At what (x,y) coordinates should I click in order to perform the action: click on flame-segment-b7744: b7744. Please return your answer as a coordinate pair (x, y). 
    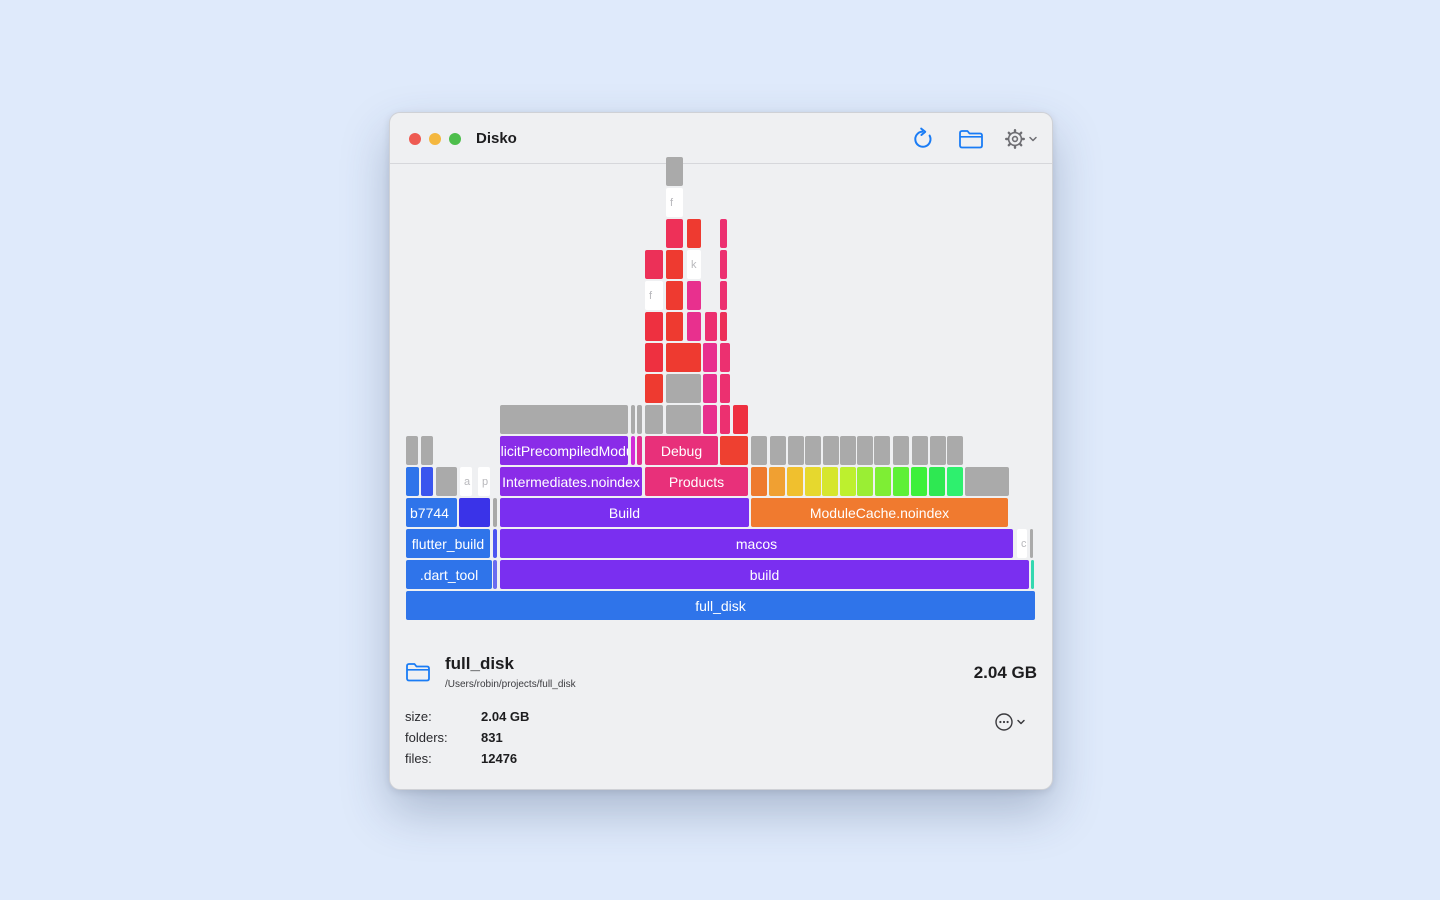
    Looking at the image, I should click on (431, 512).